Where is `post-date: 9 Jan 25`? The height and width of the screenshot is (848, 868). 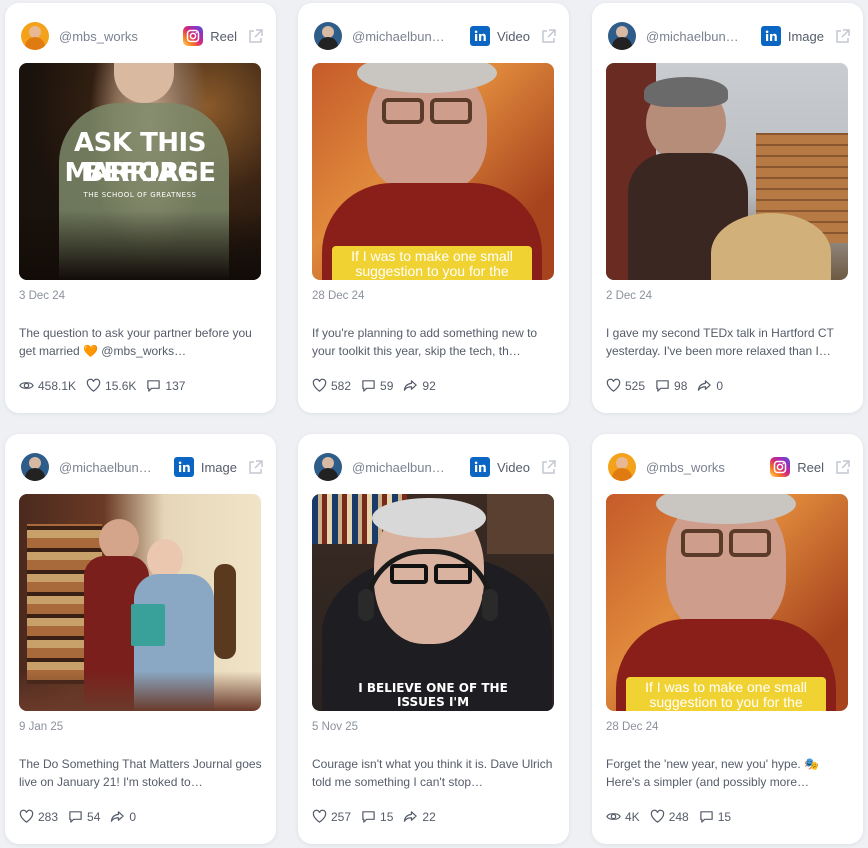
post-date: 9 Jan 25 is located at coordinates (41, 727).